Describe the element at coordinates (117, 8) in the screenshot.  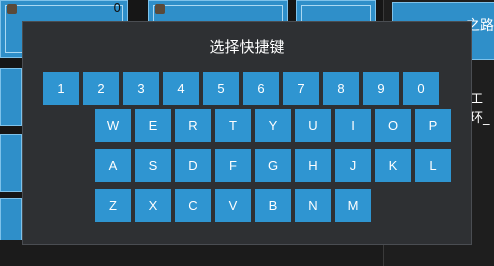
I see `tile-count: 0` at that location.